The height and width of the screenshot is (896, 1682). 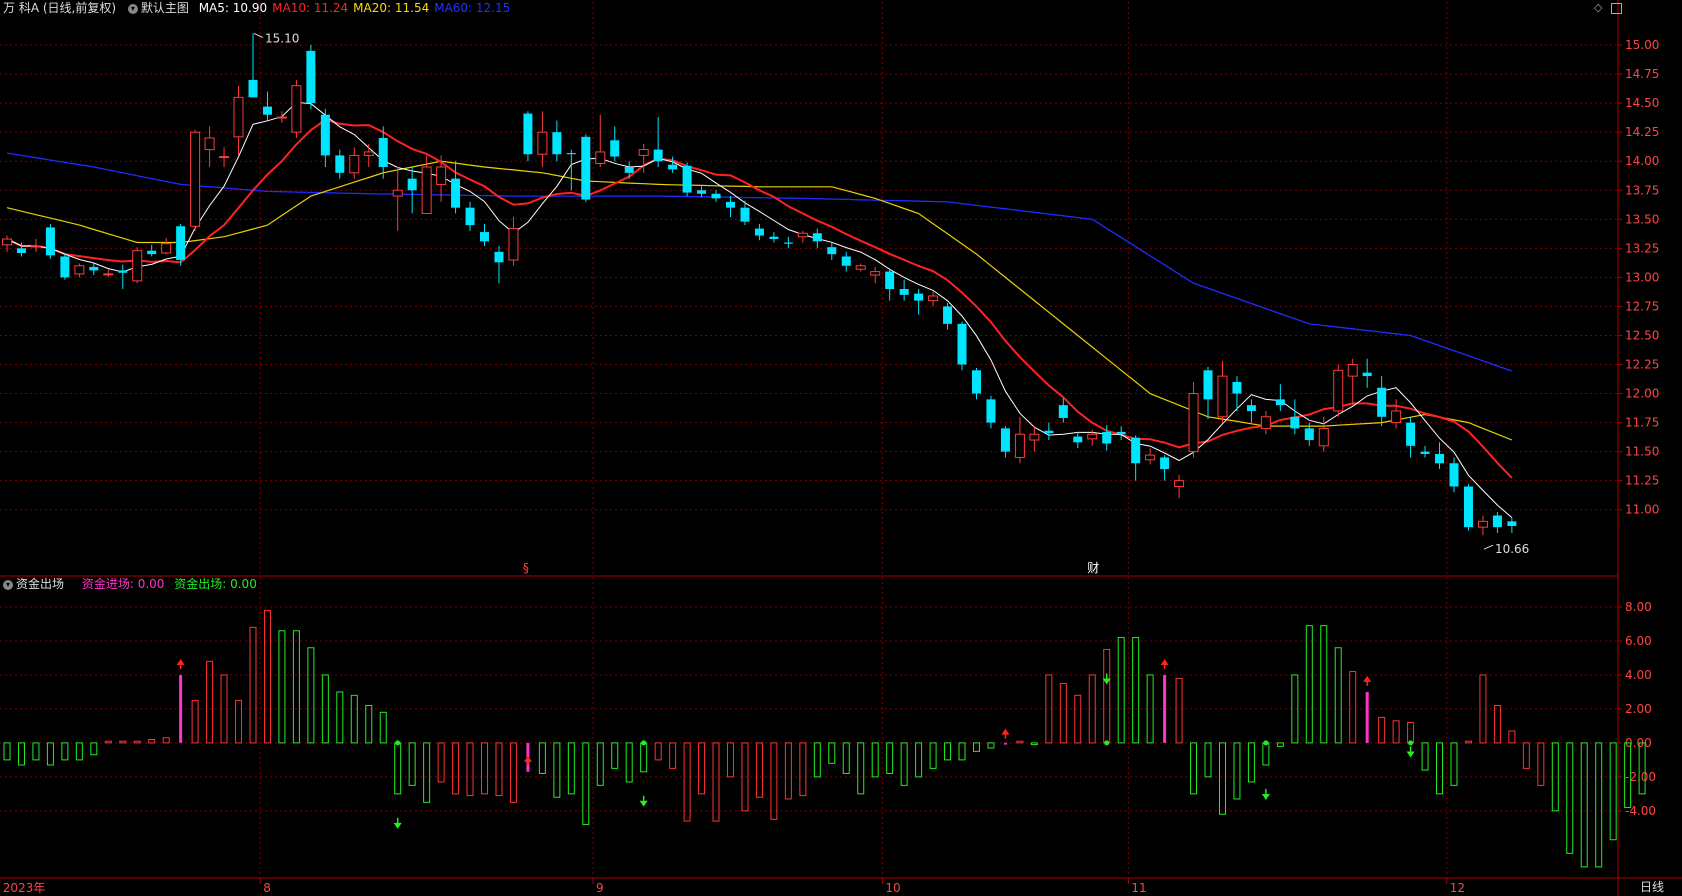 What do you see at coordinates (1642, 335) in the screenshot?
I see `price-tick-label: 12.50` at bounding box center [1642, 335].